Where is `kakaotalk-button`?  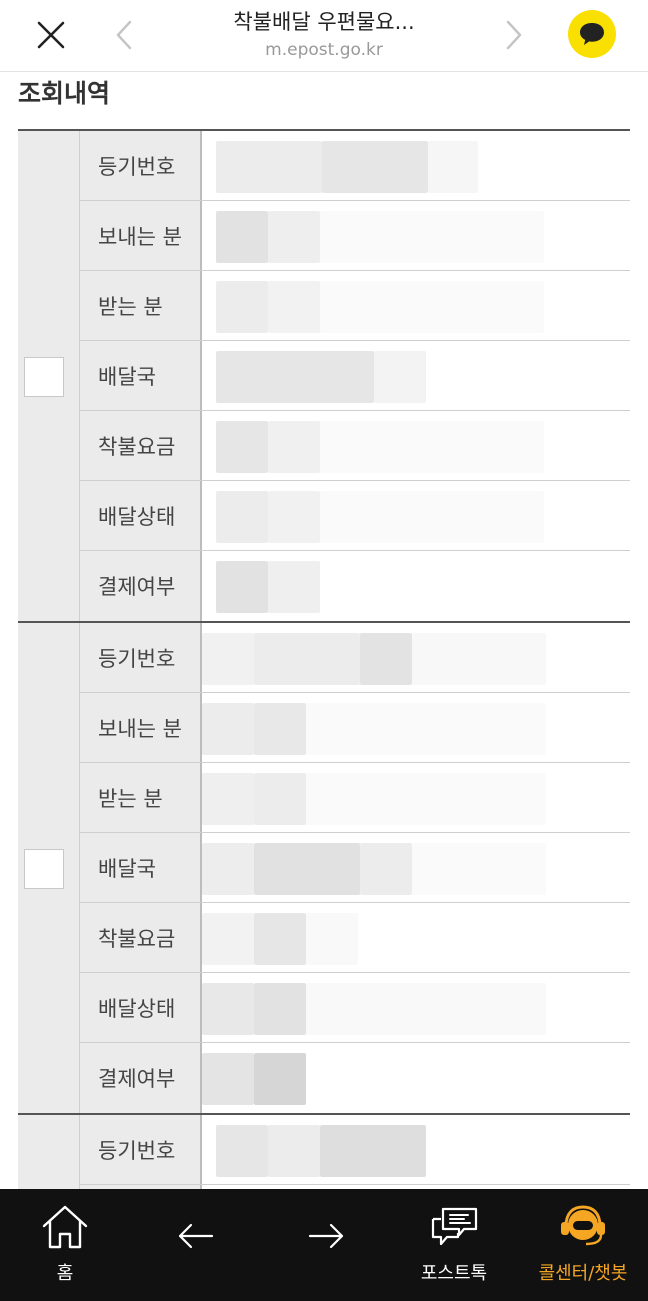
kakaotalk-button is located at coordinates (592, 34).